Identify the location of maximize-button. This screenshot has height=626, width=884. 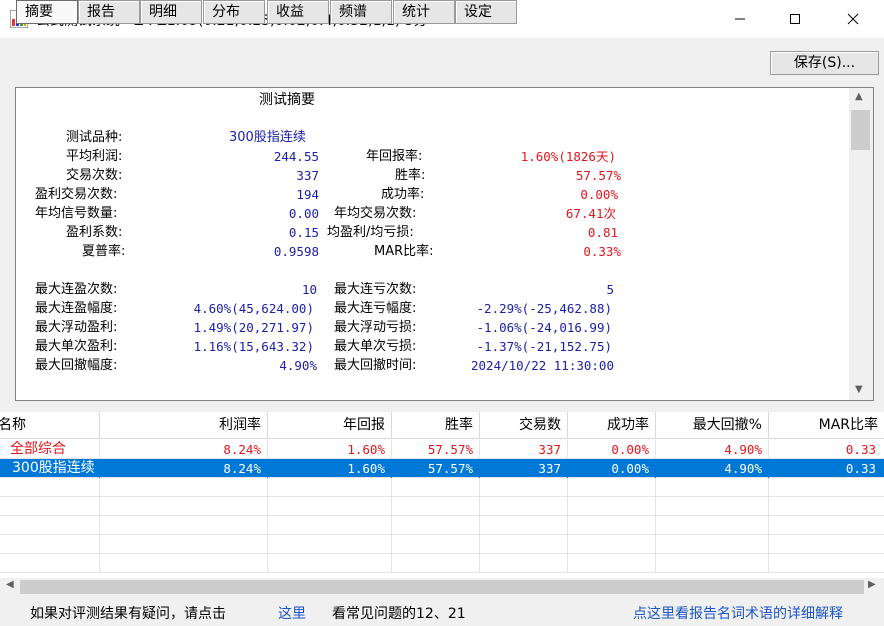
(795, 19).